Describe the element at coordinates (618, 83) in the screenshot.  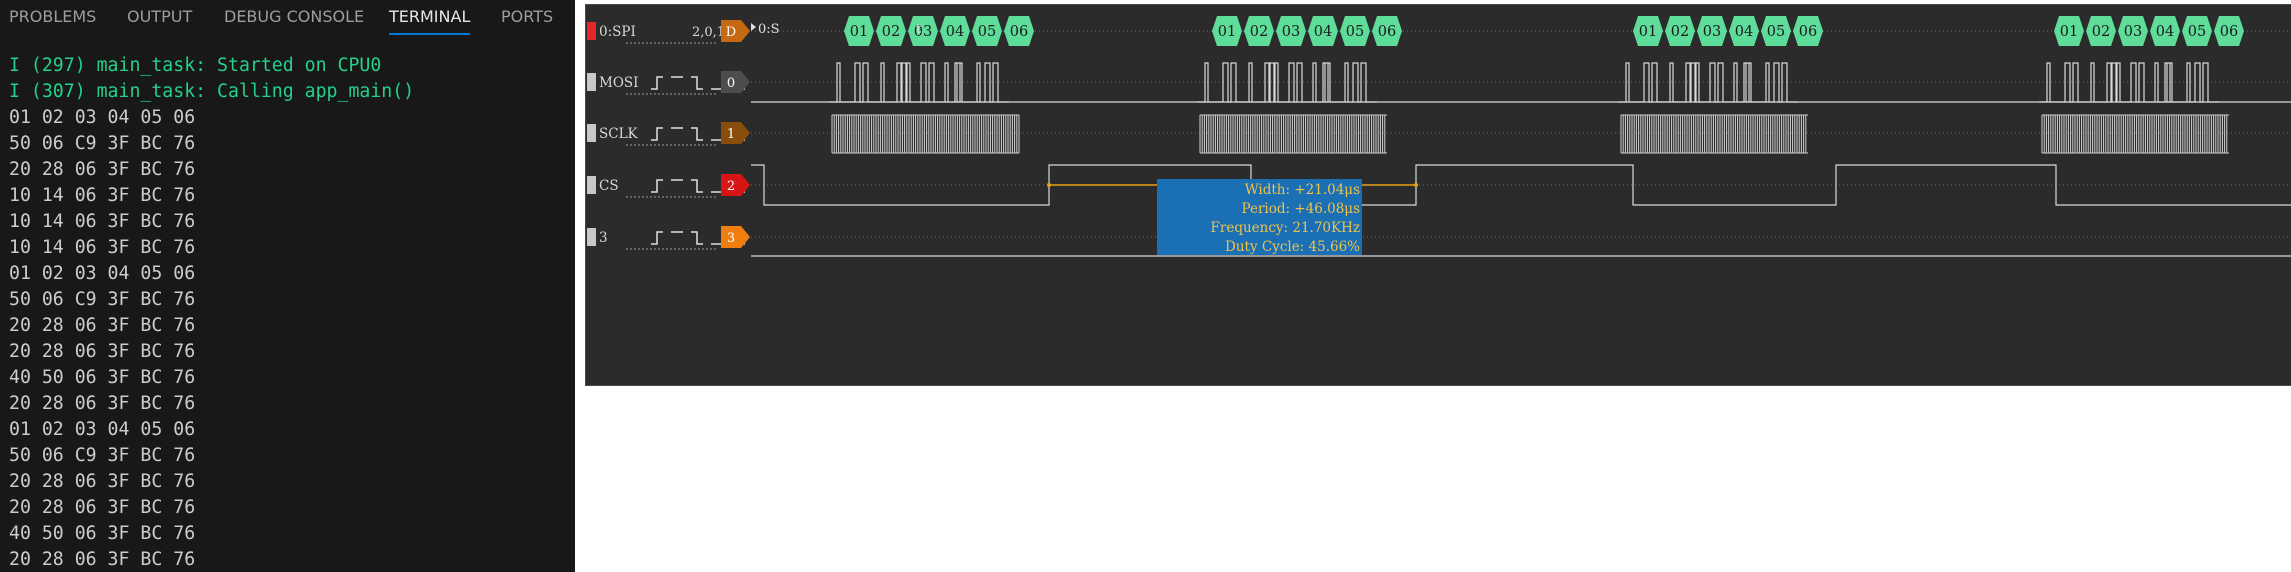
I see `channel-name: MOSI` at that location.